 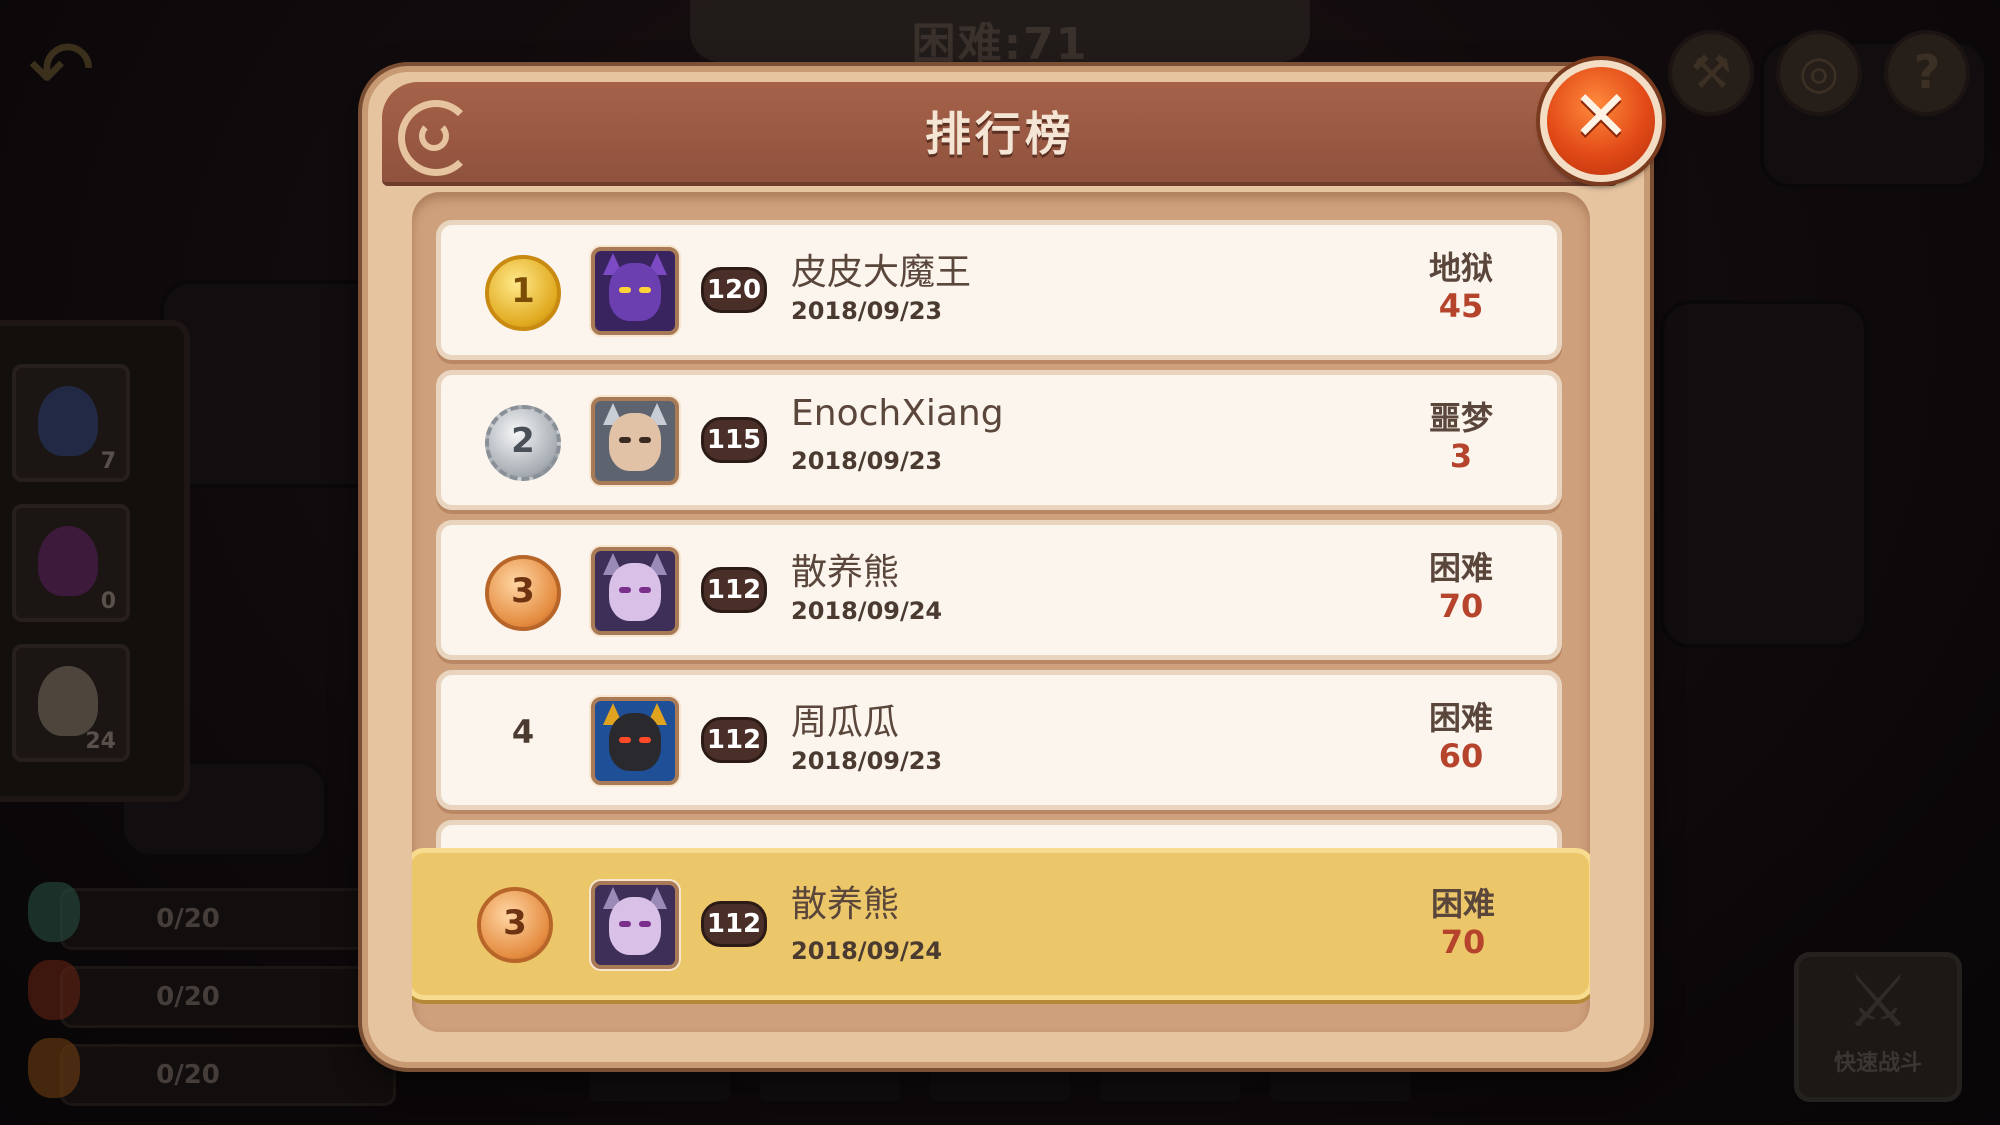 I want to click on dialog-header: 排行榜, so click(x=1000, y=134).